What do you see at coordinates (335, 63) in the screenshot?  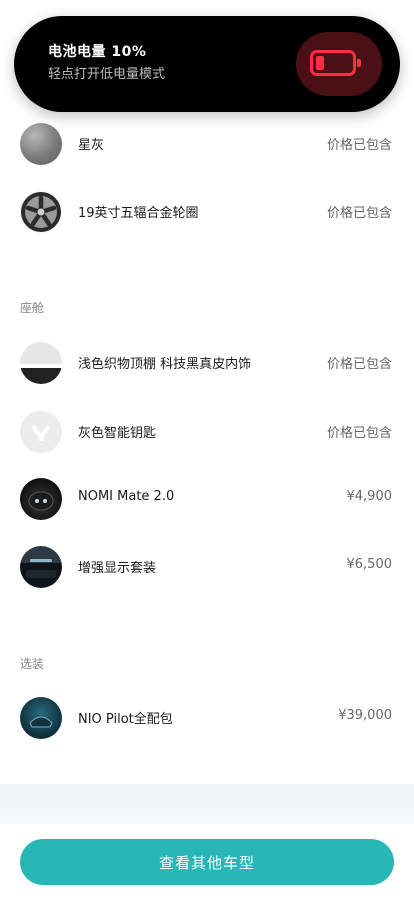 I see `battery-low-icon` at bounding box center [335, 63].